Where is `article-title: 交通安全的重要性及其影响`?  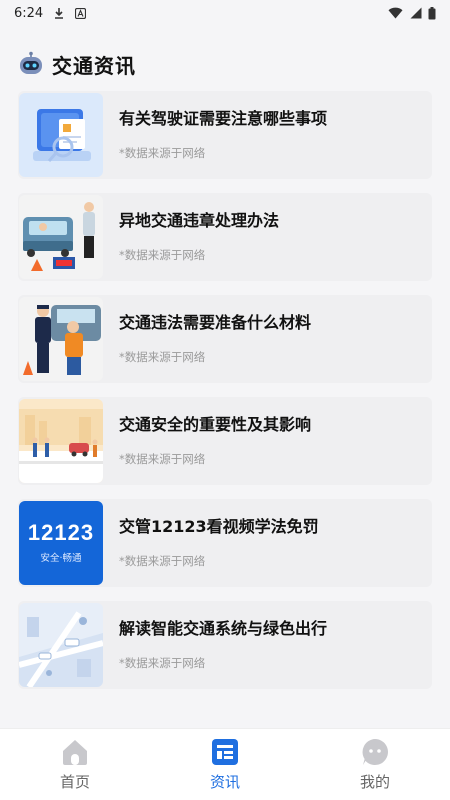
article-title: 交通安全的重要性及其影响 is located at coordinates (215, 424).